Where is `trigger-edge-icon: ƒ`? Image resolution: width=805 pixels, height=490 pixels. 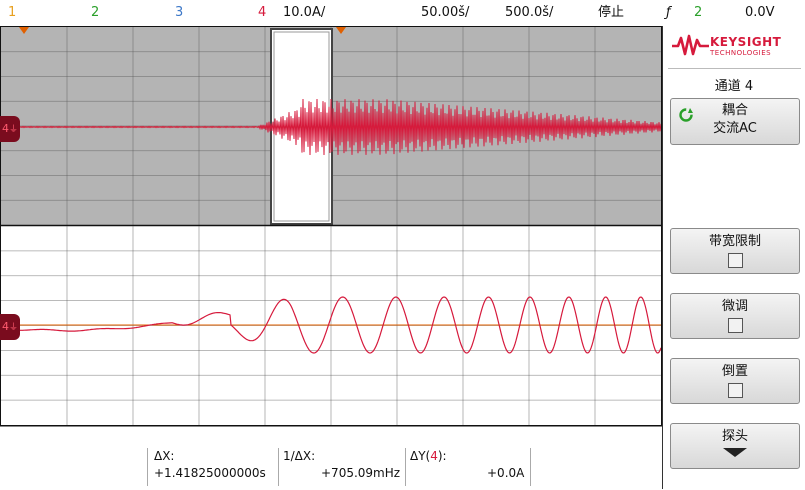 trigger-edge-icon: ƒ is located at coordinates (668, 12).